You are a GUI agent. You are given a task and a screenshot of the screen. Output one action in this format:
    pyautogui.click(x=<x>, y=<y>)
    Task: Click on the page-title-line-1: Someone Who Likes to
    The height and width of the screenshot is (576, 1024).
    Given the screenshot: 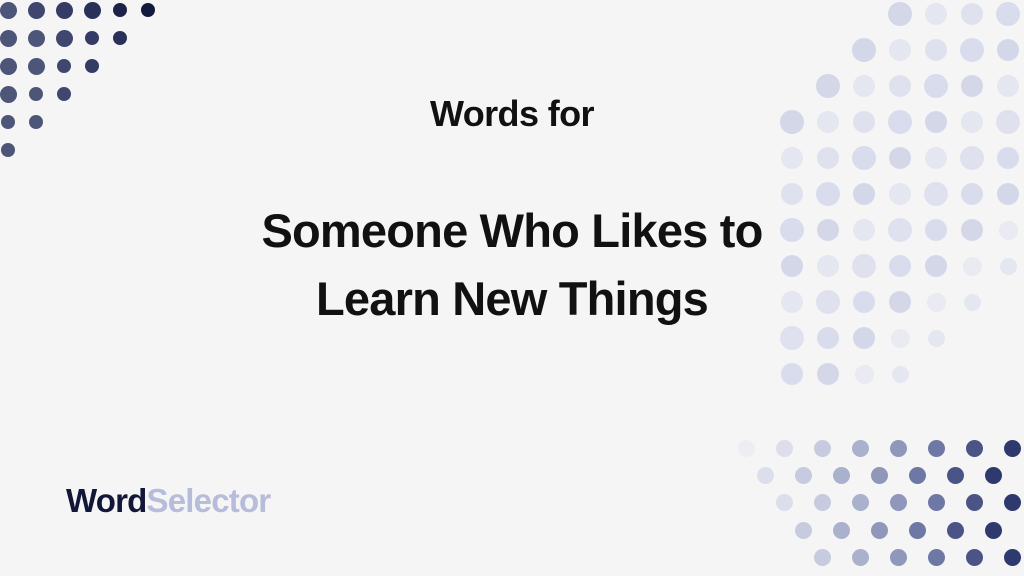 What is the action you would take?
    pyautogui.click(x=512, y=231)
    